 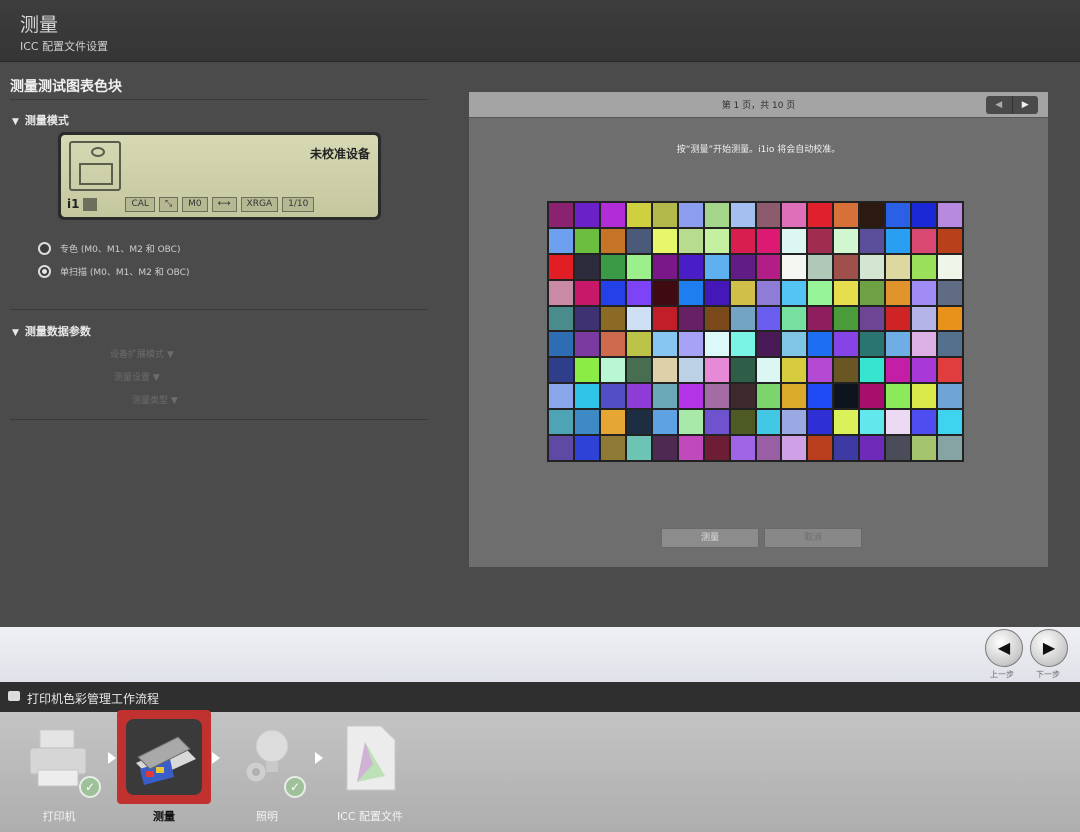 What do you see at coordinates (1025, 105) in the screenshot?
I see `pager-next-button: ▶` at bounding box center [1025, 105].